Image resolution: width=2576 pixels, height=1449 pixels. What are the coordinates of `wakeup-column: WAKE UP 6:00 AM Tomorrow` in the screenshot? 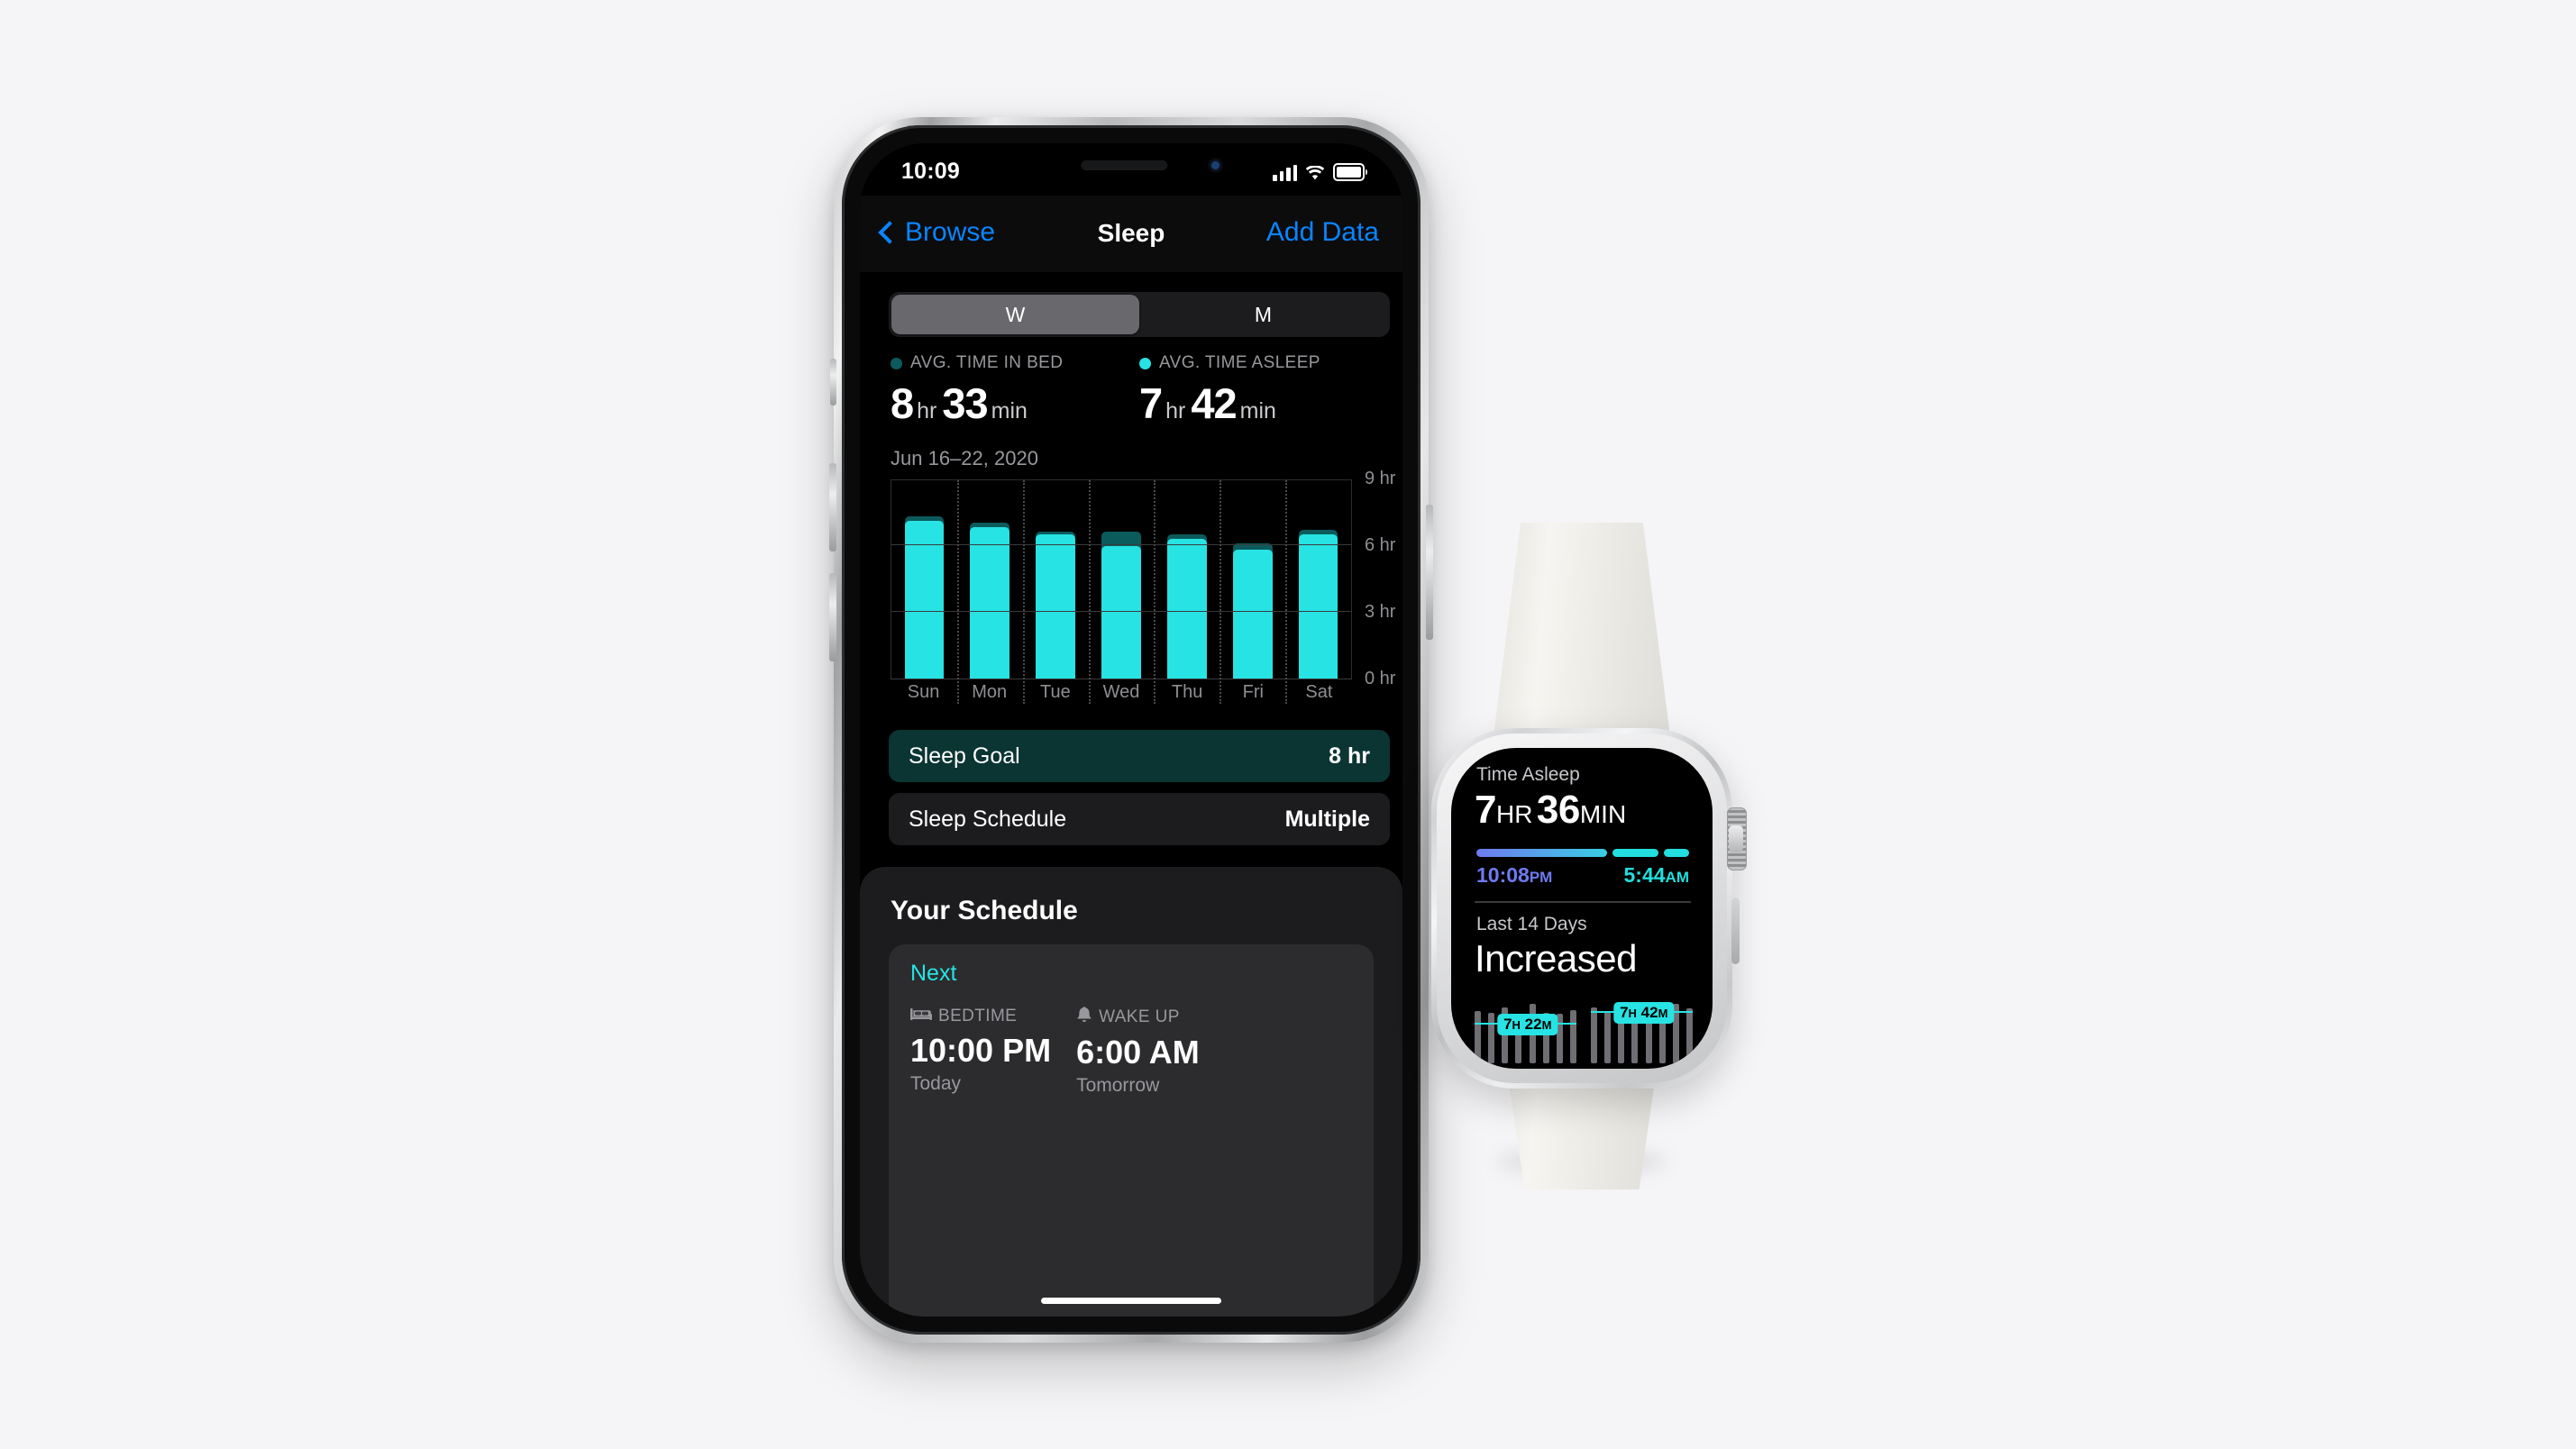 It's located at (1138, 1051).